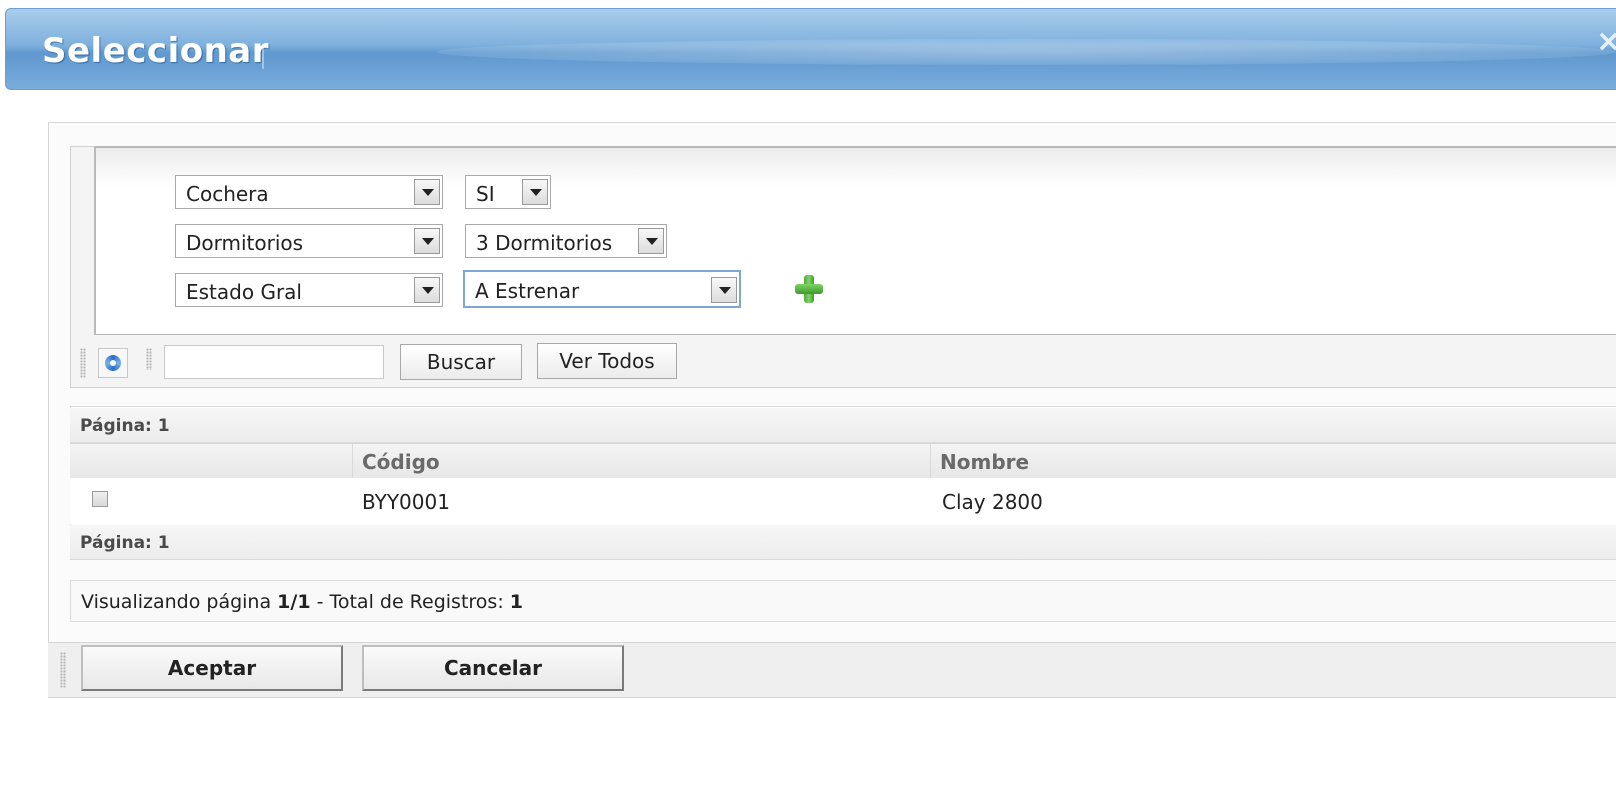  I want to click on filter-value-text: SI, so click(485, 194).